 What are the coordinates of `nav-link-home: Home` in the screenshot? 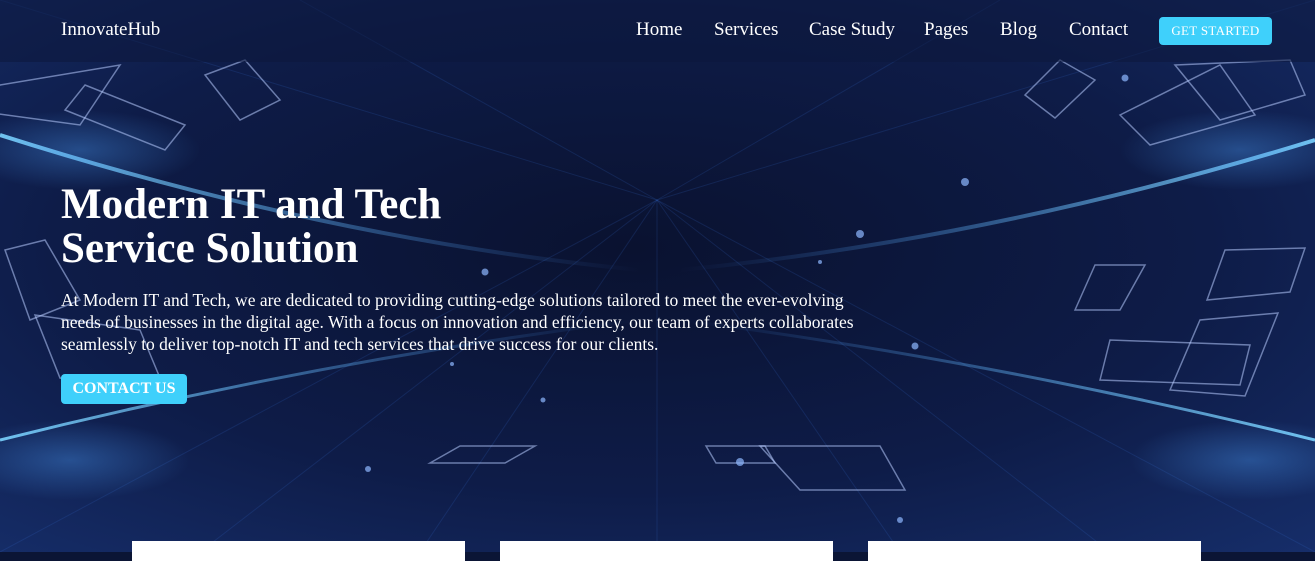 It's located at (659, 30).